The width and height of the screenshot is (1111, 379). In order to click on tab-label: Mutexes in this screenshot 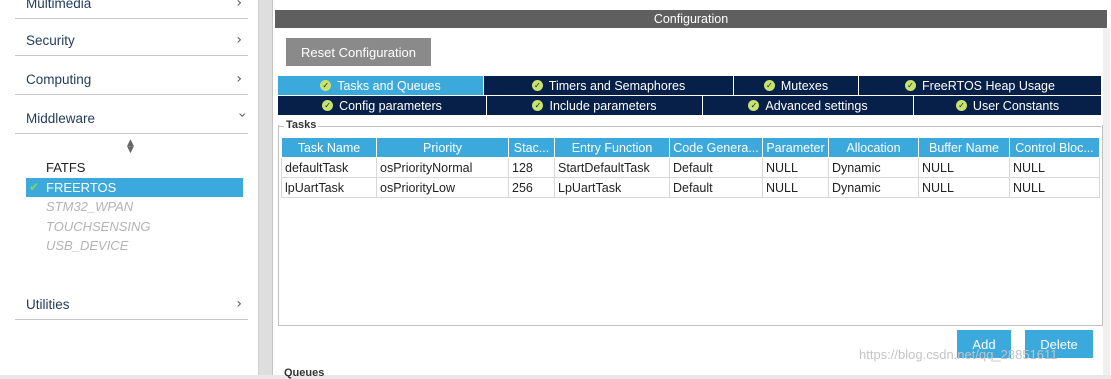, I will do `click(804, 85)`.